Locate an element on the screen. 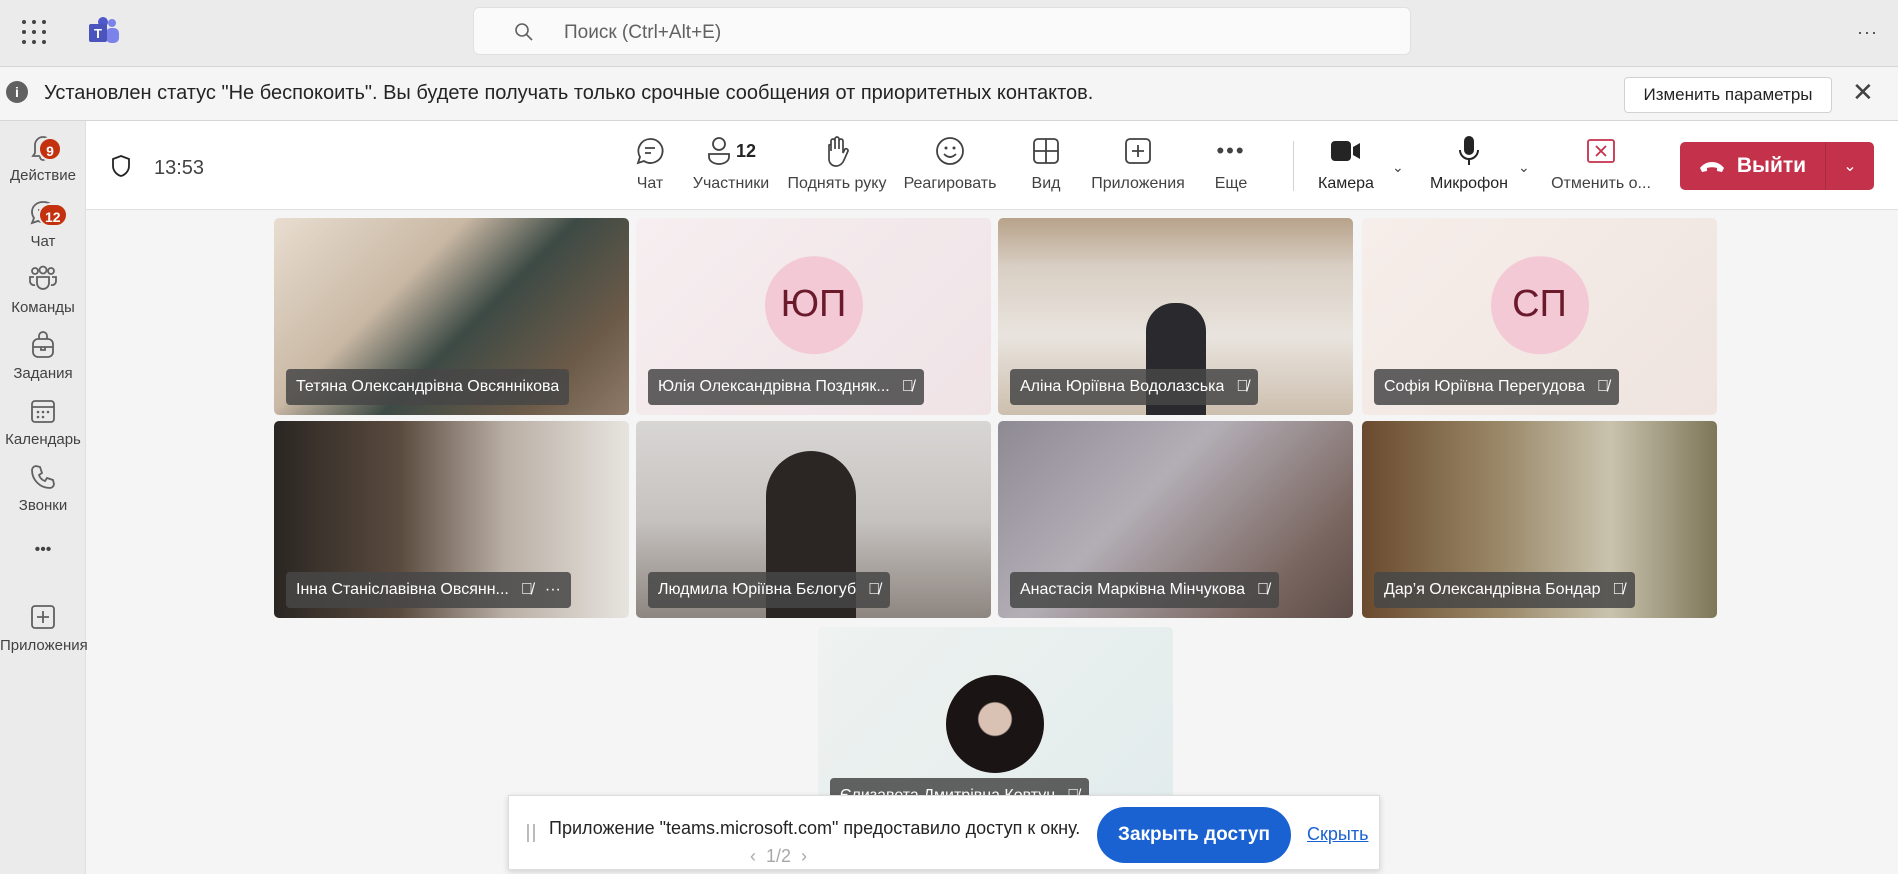 The width and height of the screenshot is (1898, 874). avatar: ЮП is located at coordinates (813, 304).